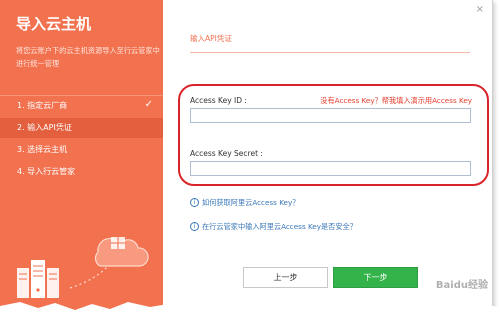 The width and height of the screenshot is (500, 319). Describe the element at coordinates (46, 171) in the screenshot. I see `step-label: 4. 导入行云管家` at that location.